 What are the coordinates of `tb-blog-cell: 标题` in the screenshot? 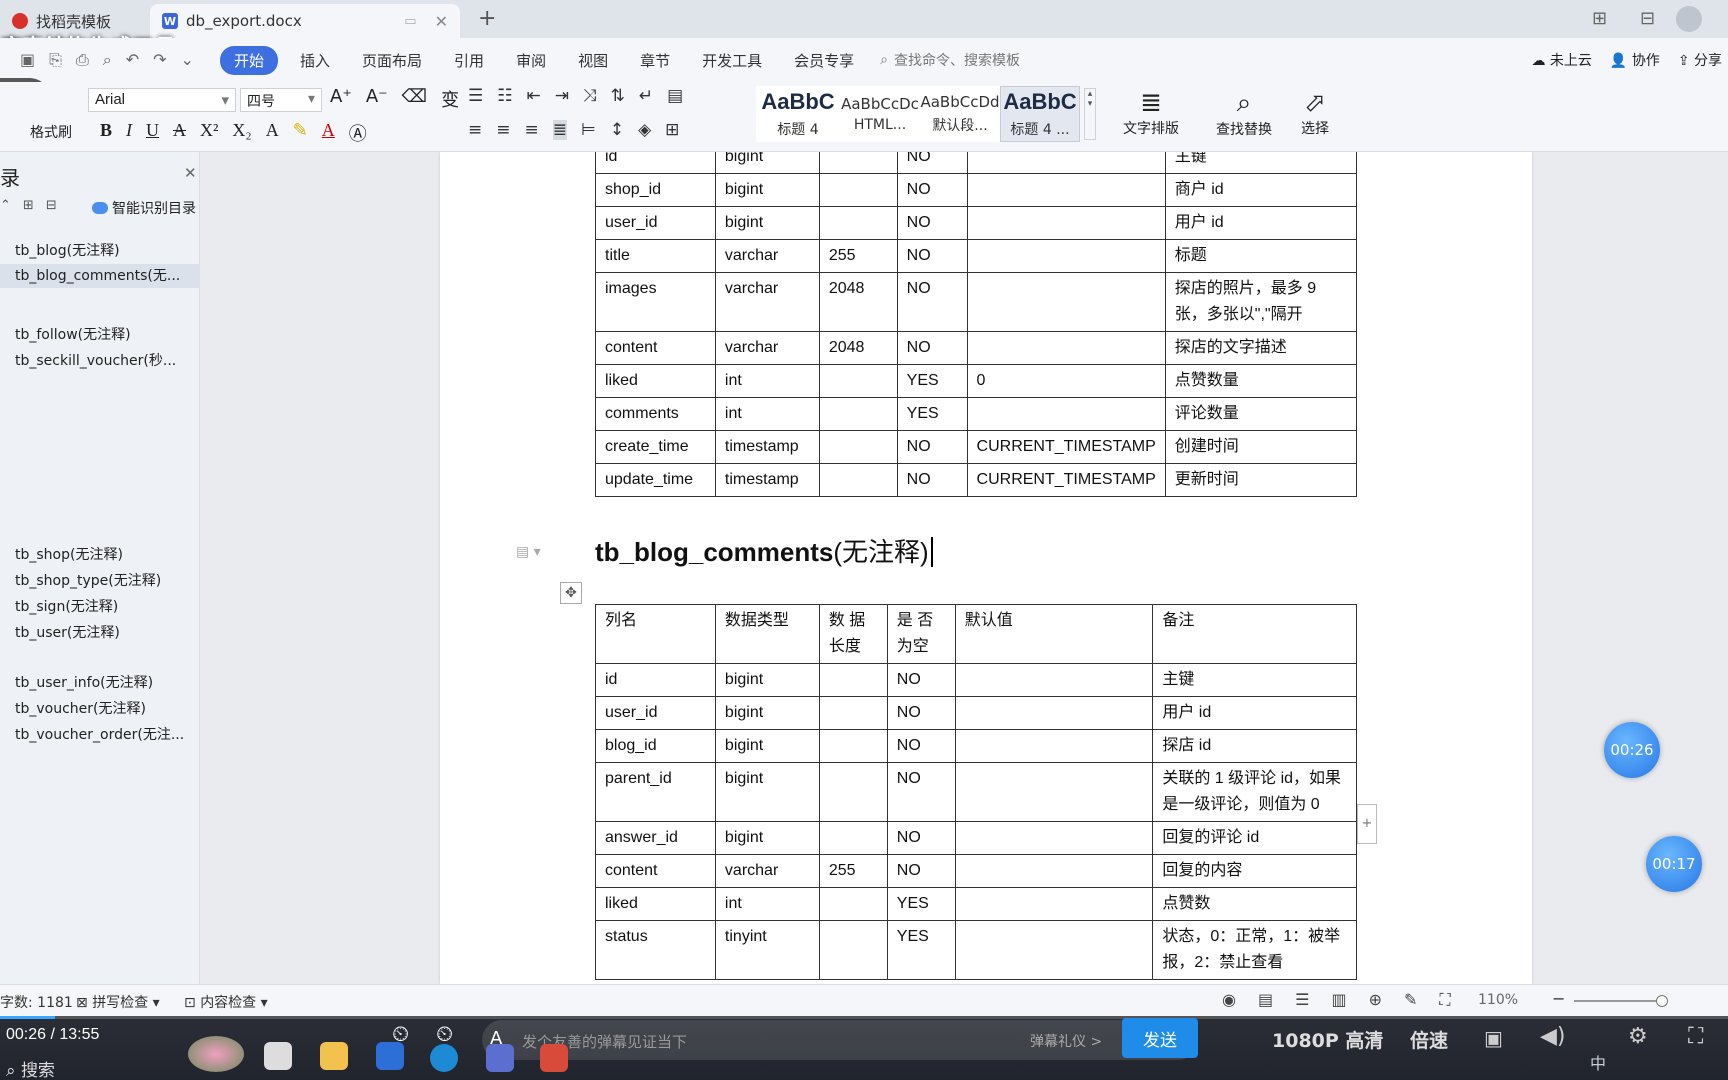 It's located at (1261, 256).